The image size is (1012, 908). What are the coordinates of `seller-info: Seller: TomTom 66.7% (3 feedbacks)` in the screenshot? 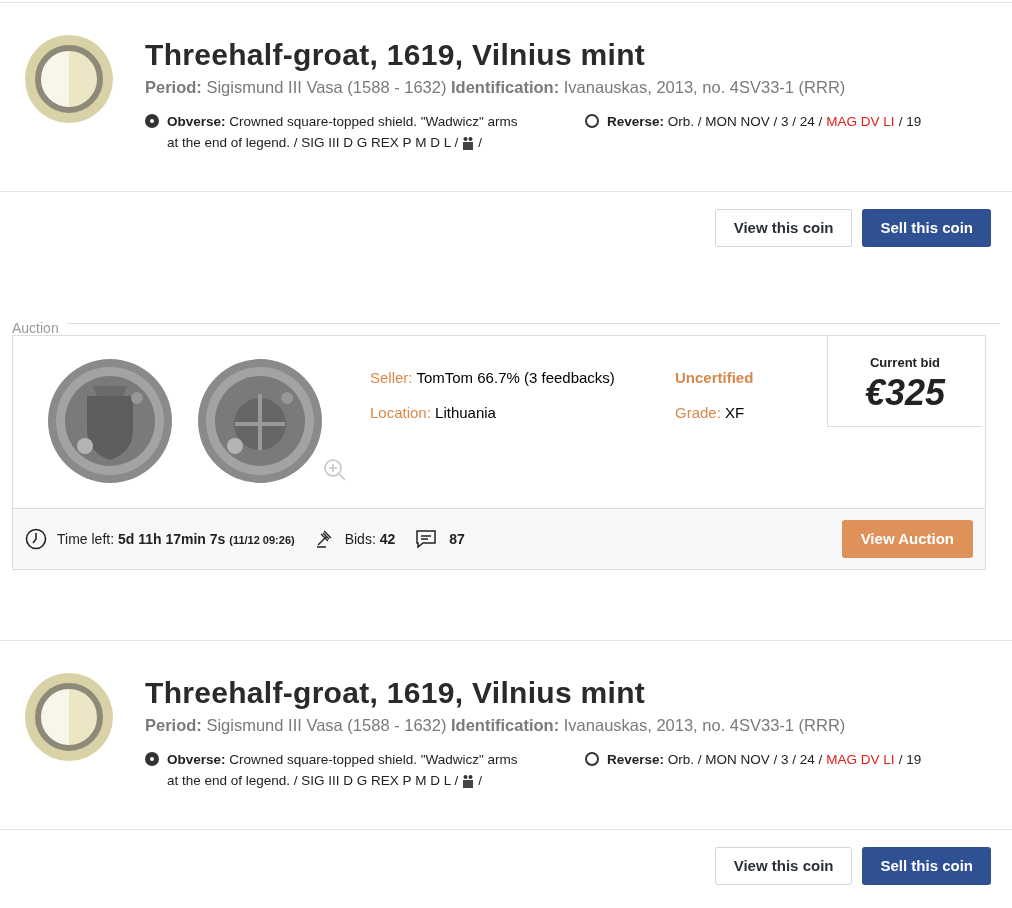 It's located at (493, 378).